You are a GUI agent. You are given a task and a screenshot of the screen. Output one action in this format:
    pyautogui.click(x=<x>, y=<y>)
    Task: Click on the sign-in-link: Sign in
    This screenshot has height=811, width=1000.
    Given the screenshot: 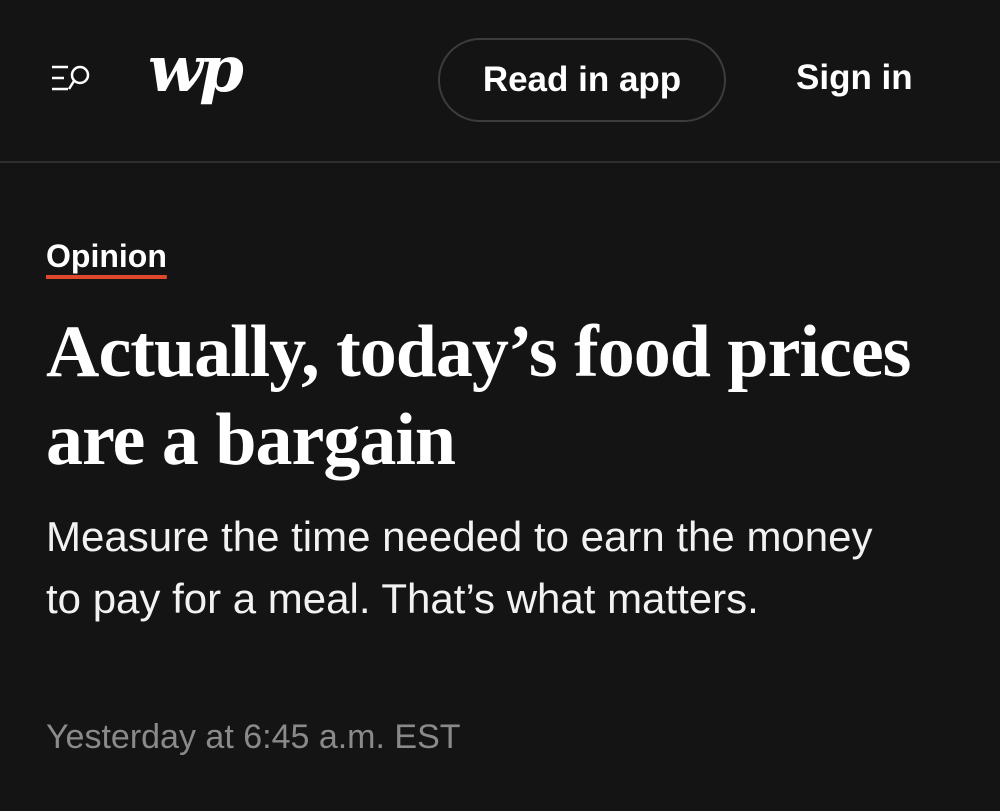 What is the action you would take?
    pyautogui.click(x=854, y=78)
    